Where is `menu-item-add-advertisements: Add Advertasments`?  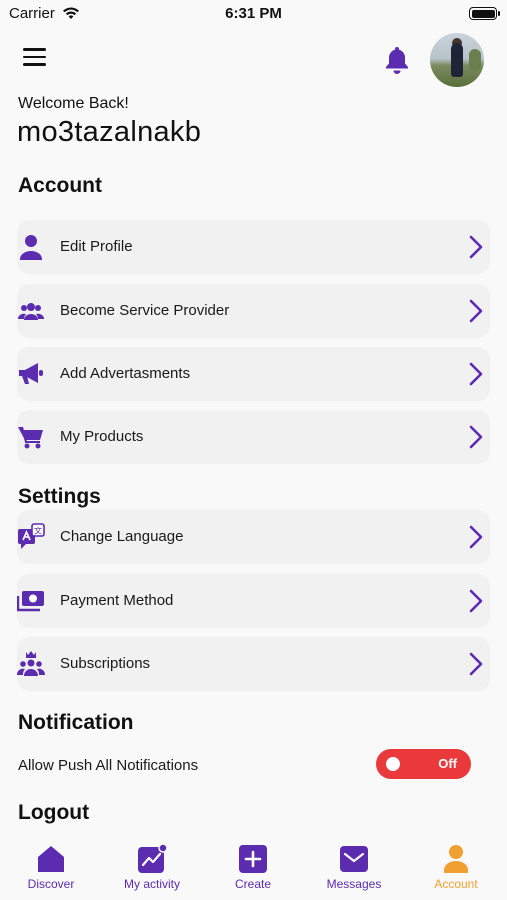
menu-item-add-advertisements: Add Advertasments is located at coordinates (253, 374).